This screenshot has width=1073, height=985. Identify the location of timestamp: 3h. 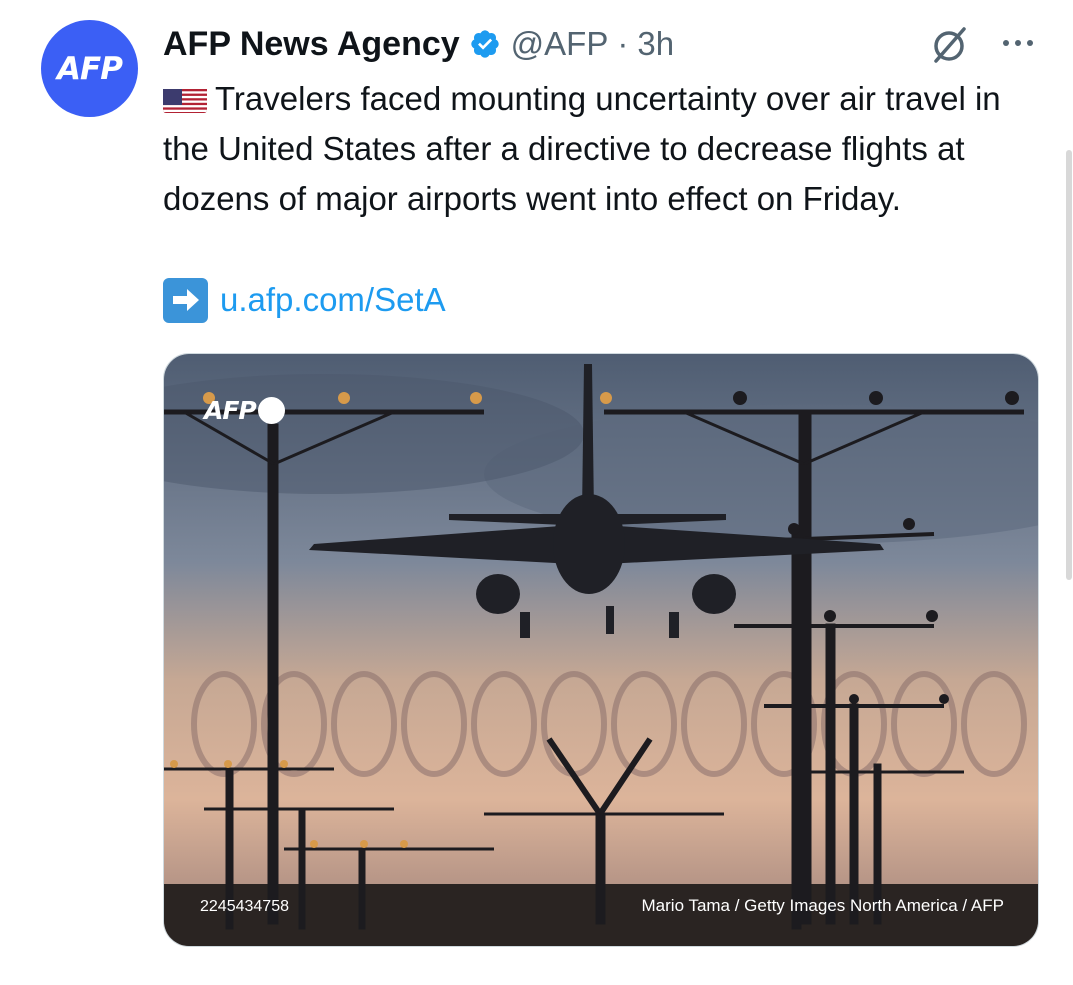
(655, 44).